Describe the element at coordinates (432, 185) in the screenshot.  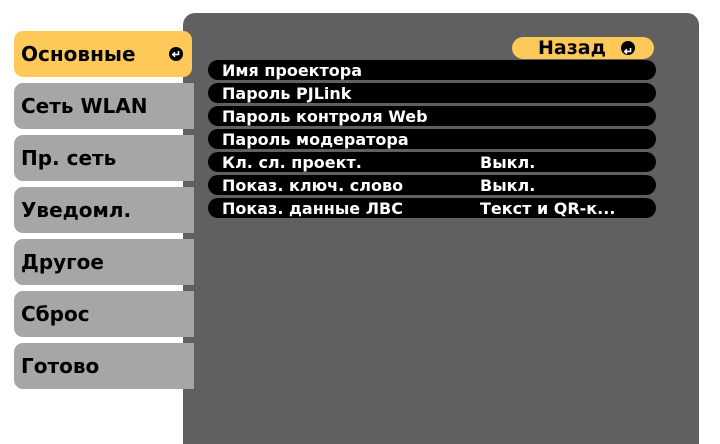
I see `setting-row-display-keyword: Показ. ключ. слово Выкл.` at that location.